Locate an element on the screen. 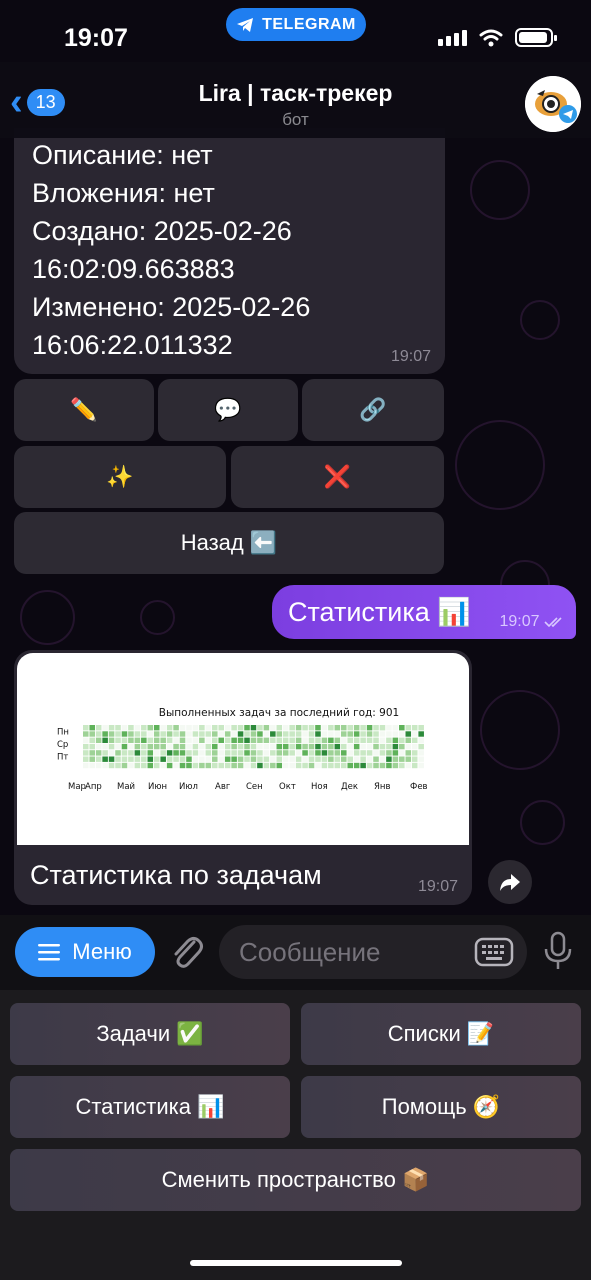 The width and height of the screenshot is (591, 1280). microphone-icon is located at coordinates (558, 951).